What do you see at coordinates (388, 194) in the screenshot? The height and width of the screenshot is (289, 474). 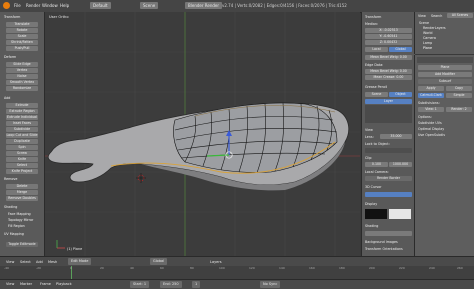 I see `cursor-location-field` at bounding box center [388, 194].